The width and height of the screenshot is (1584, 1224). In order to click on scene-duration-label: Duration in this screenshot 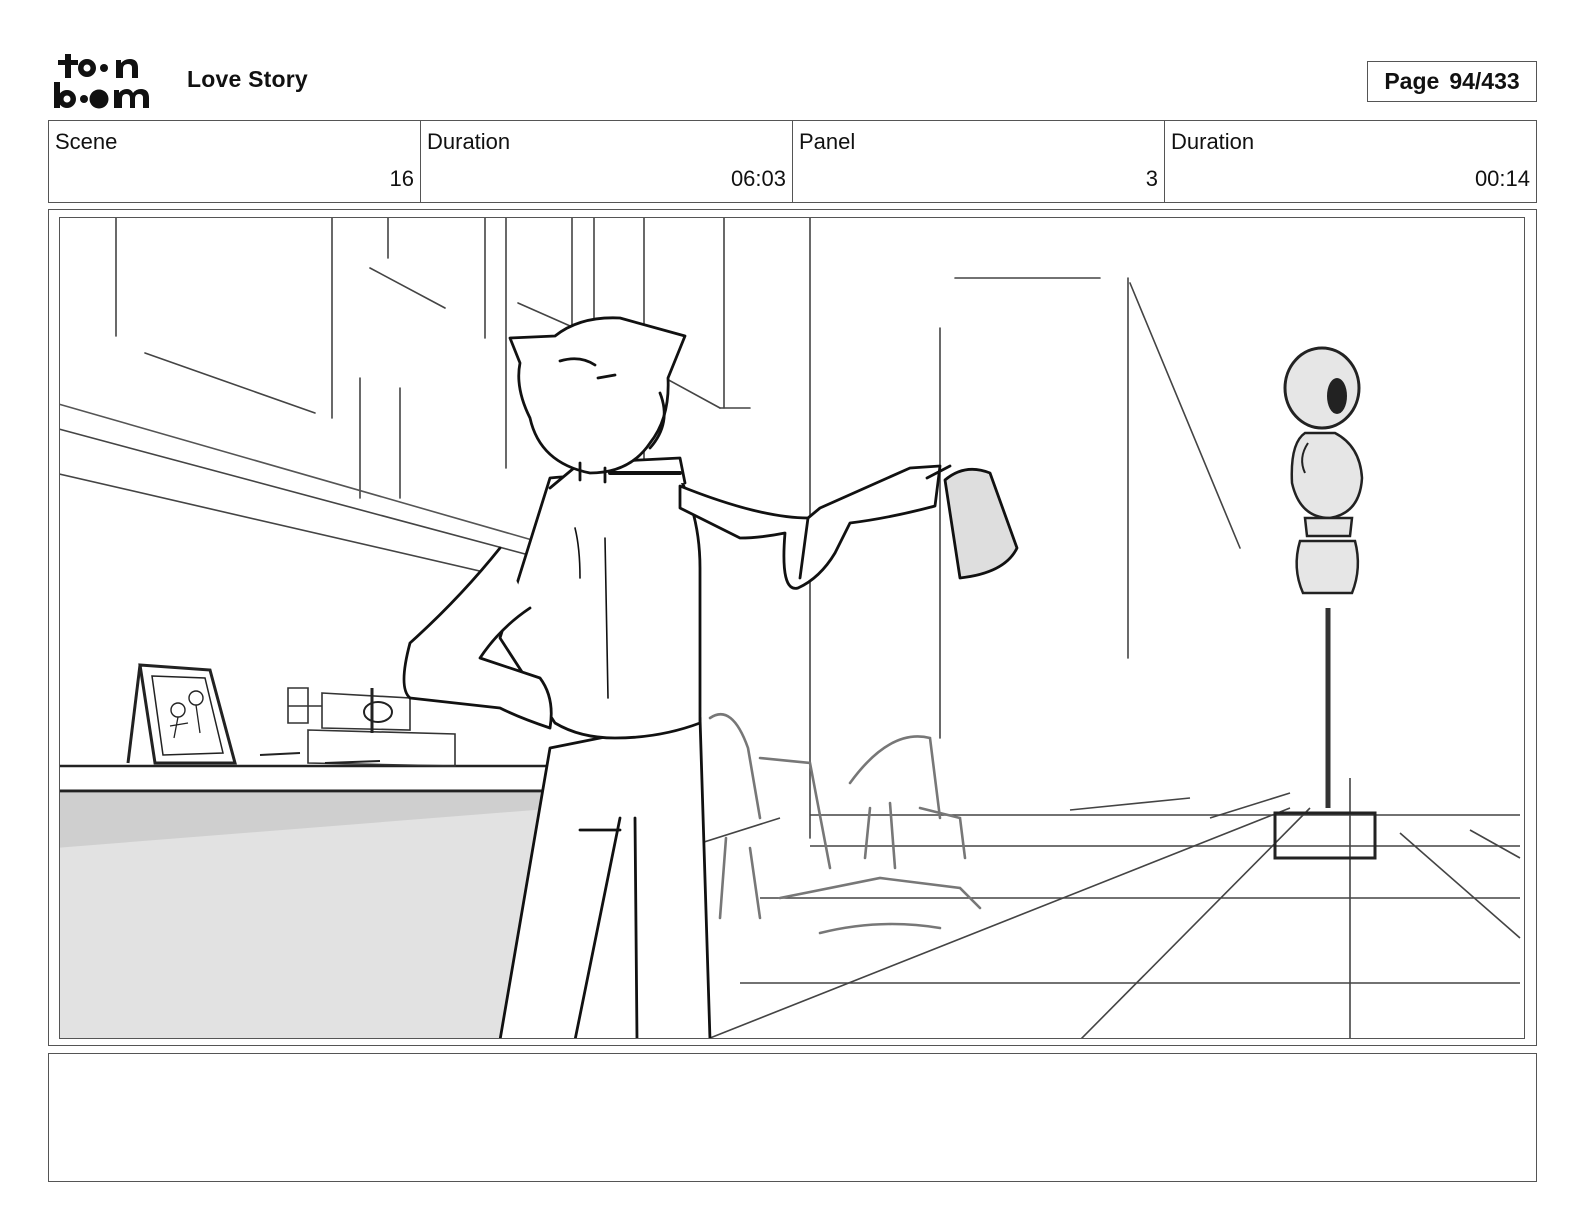, I will do `click(469, 141)`.